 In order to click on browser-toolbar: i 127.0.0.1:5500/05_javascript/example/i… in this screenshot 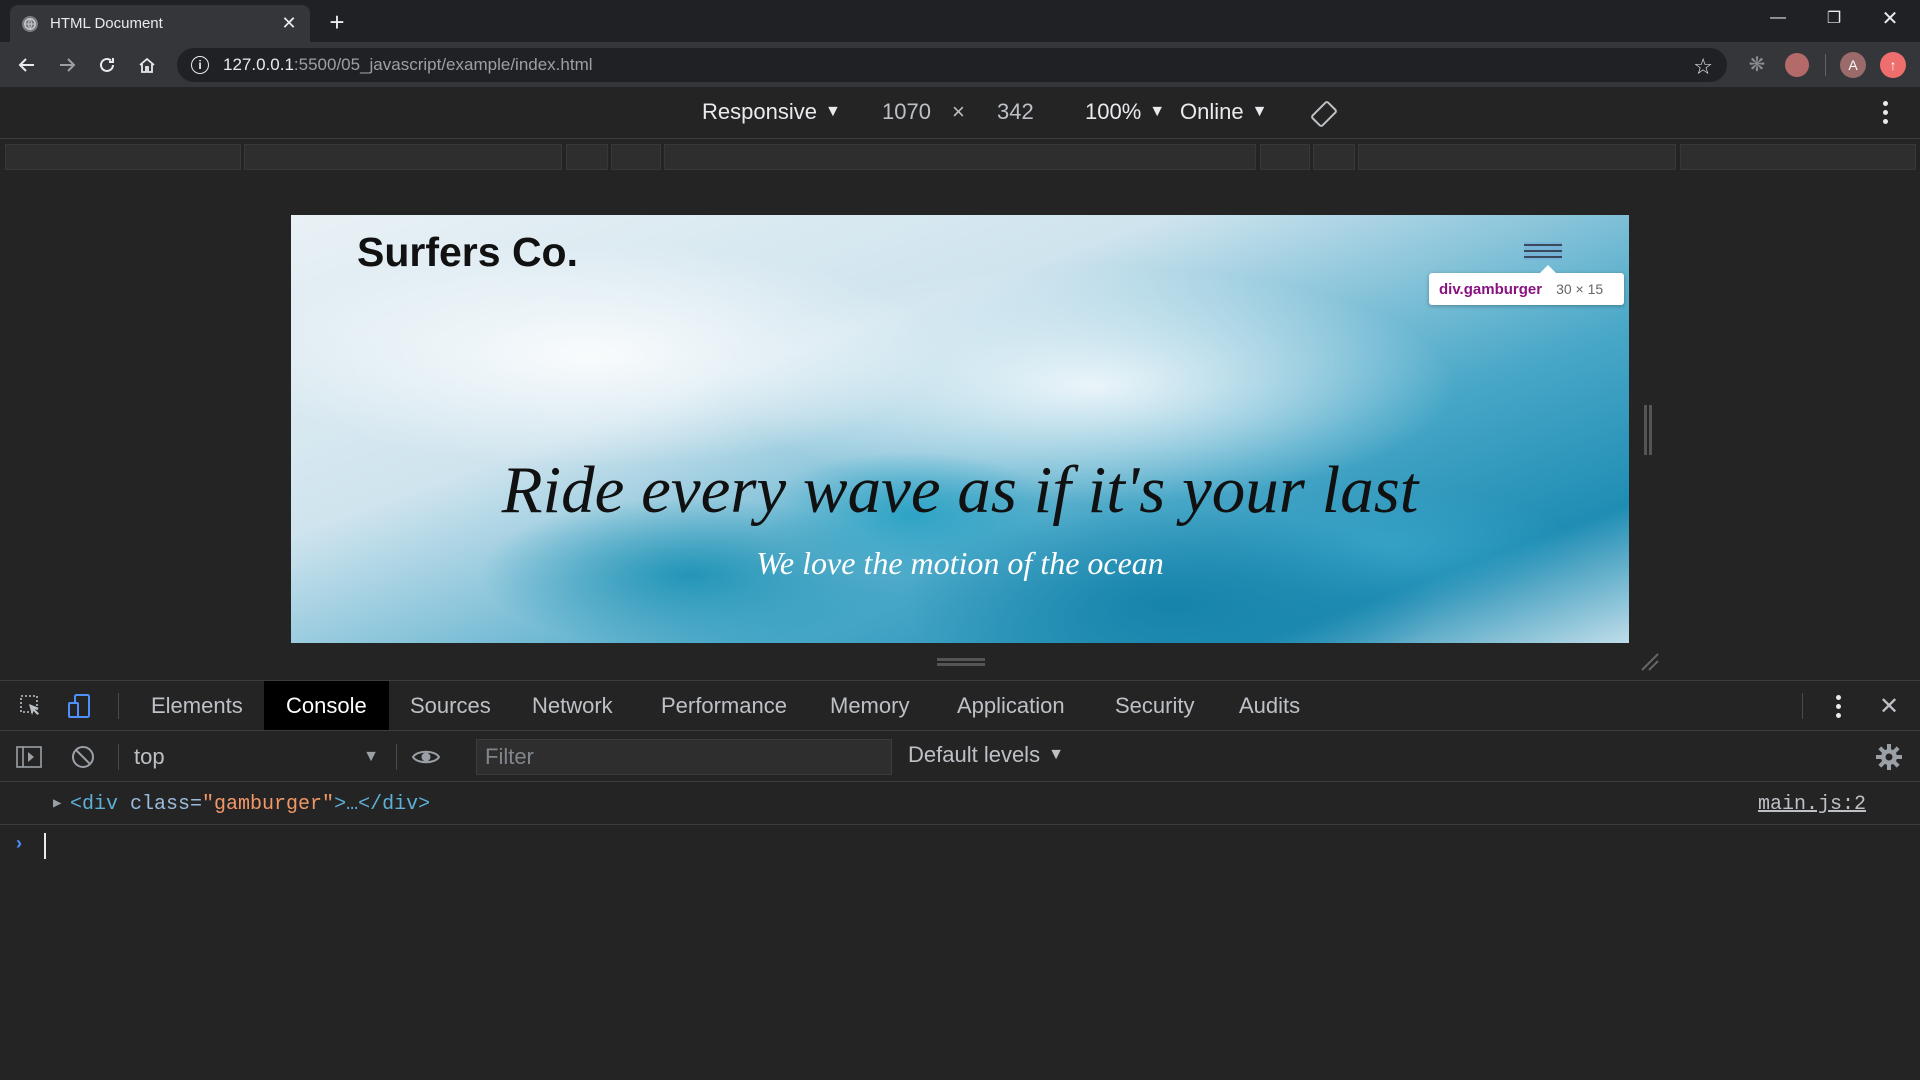, I will do `click(960, 64)`.